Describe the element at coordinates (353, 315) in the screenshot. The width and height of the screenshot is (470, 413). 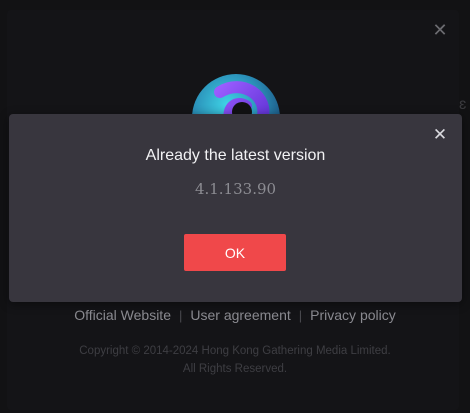
I see `privacy-policy-link: Privacy policy` at that location.